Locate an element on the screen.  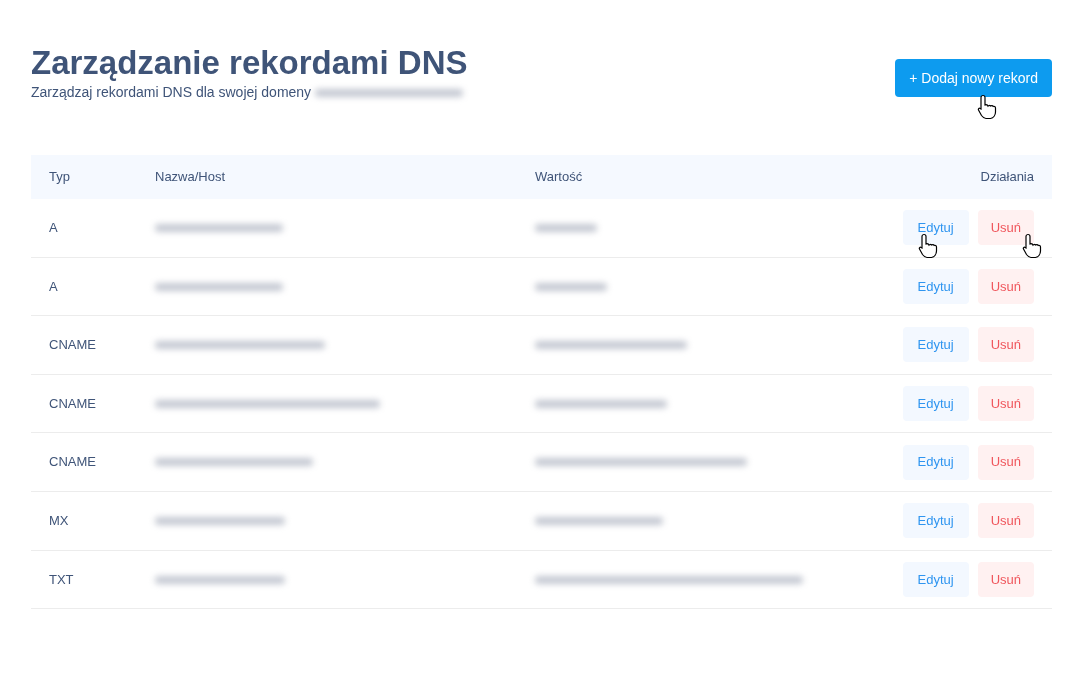
record-type: TXT is located at coordinates (61, 579).